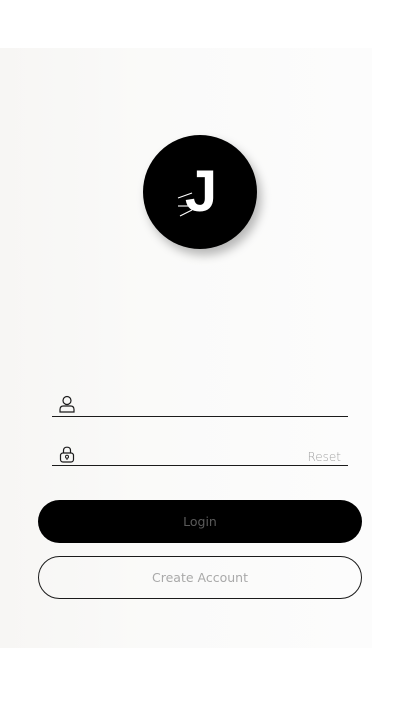 Image resolution: width=400 pixels, height=712 pixels. What do you see at coordinates (197, 404) in the screenshot?
I see `username-input` at bounding box center [197, 404].